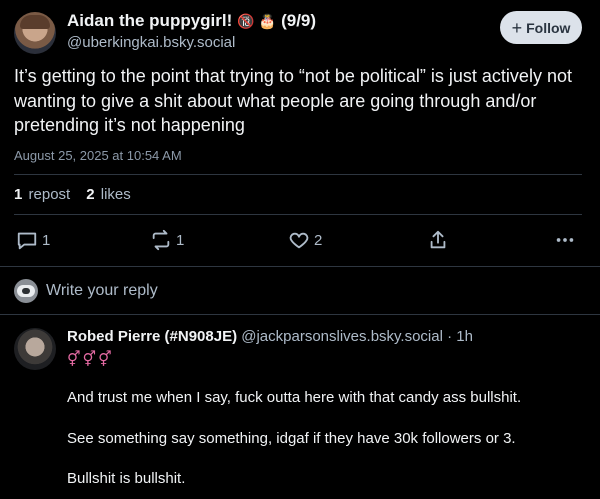  What do you see at coordinates (115, 194) in the screenshot?
I see `likes-label: likes` at bounding box center [115, 194].